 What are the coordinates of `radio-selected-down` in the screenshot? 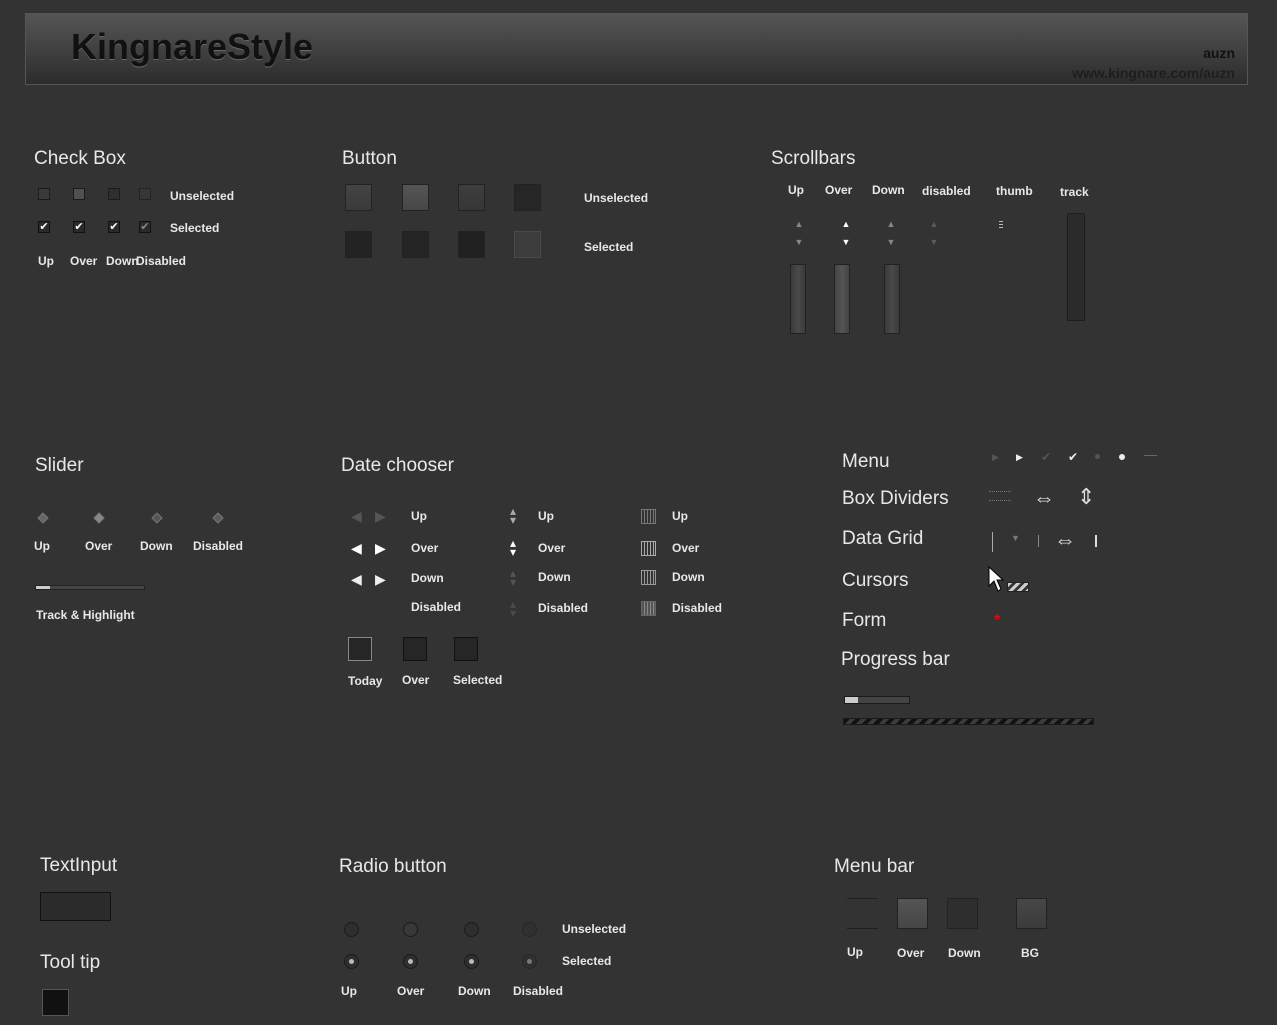 It's located at (471, 961).